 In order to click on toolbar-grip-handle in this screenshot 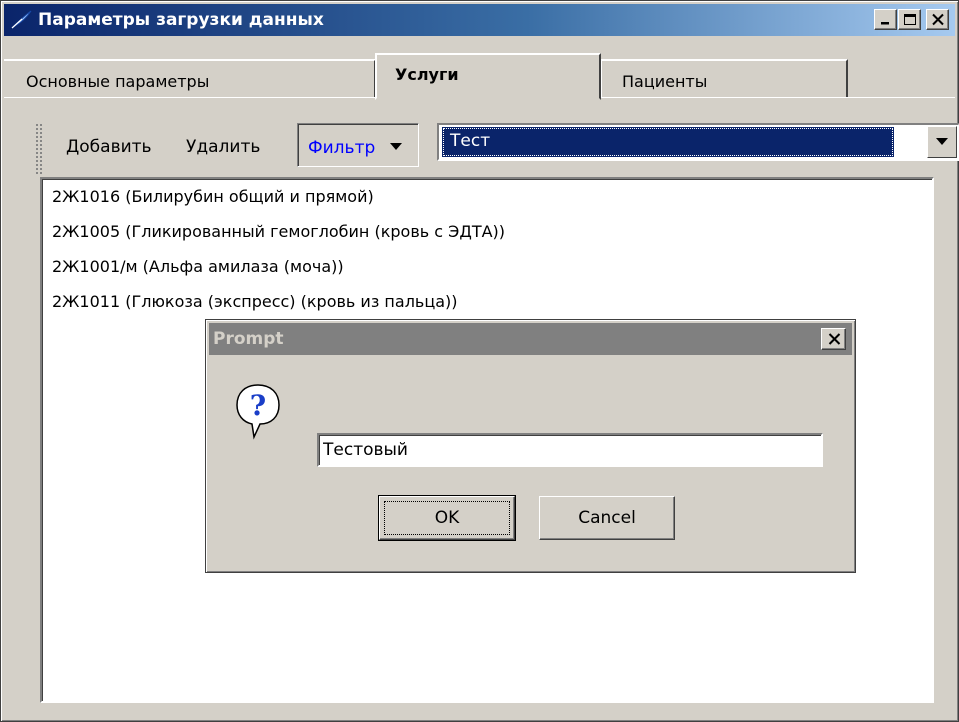, I will do `click(39, 149)`.